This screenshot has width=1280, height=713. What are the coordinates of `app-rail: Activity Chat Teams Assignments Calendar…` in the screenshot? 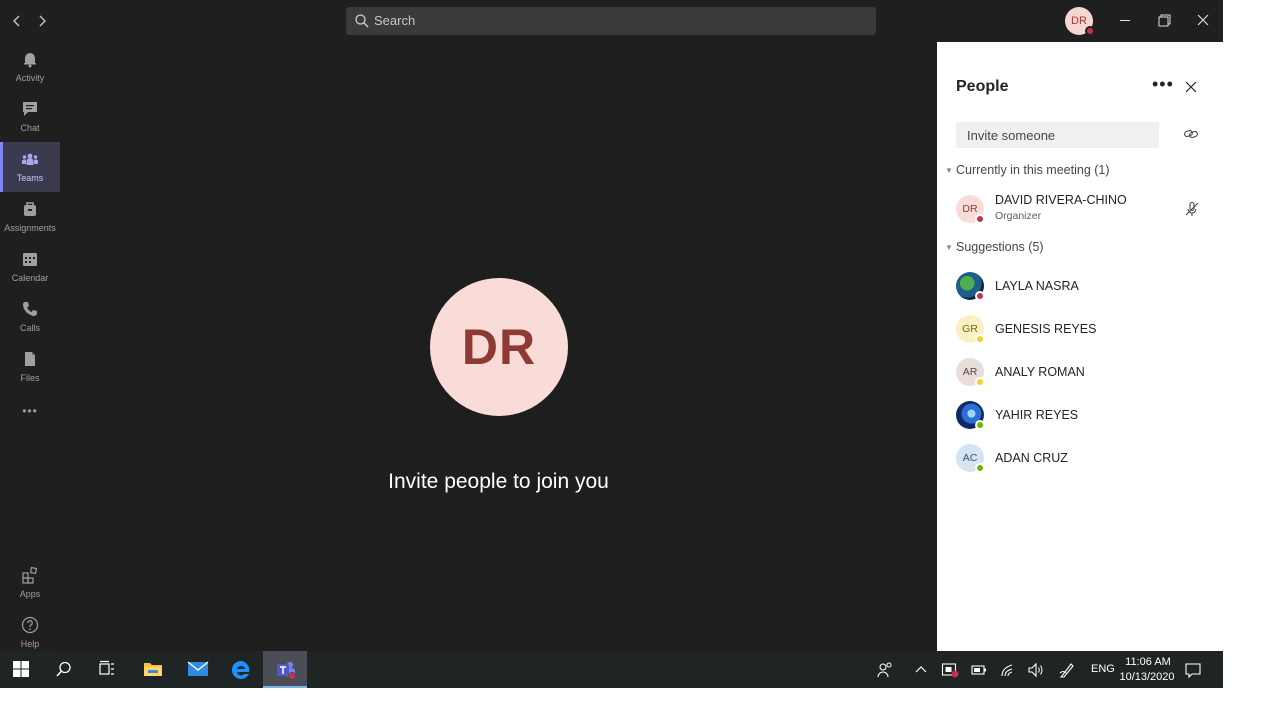 It's located at (30, 346).